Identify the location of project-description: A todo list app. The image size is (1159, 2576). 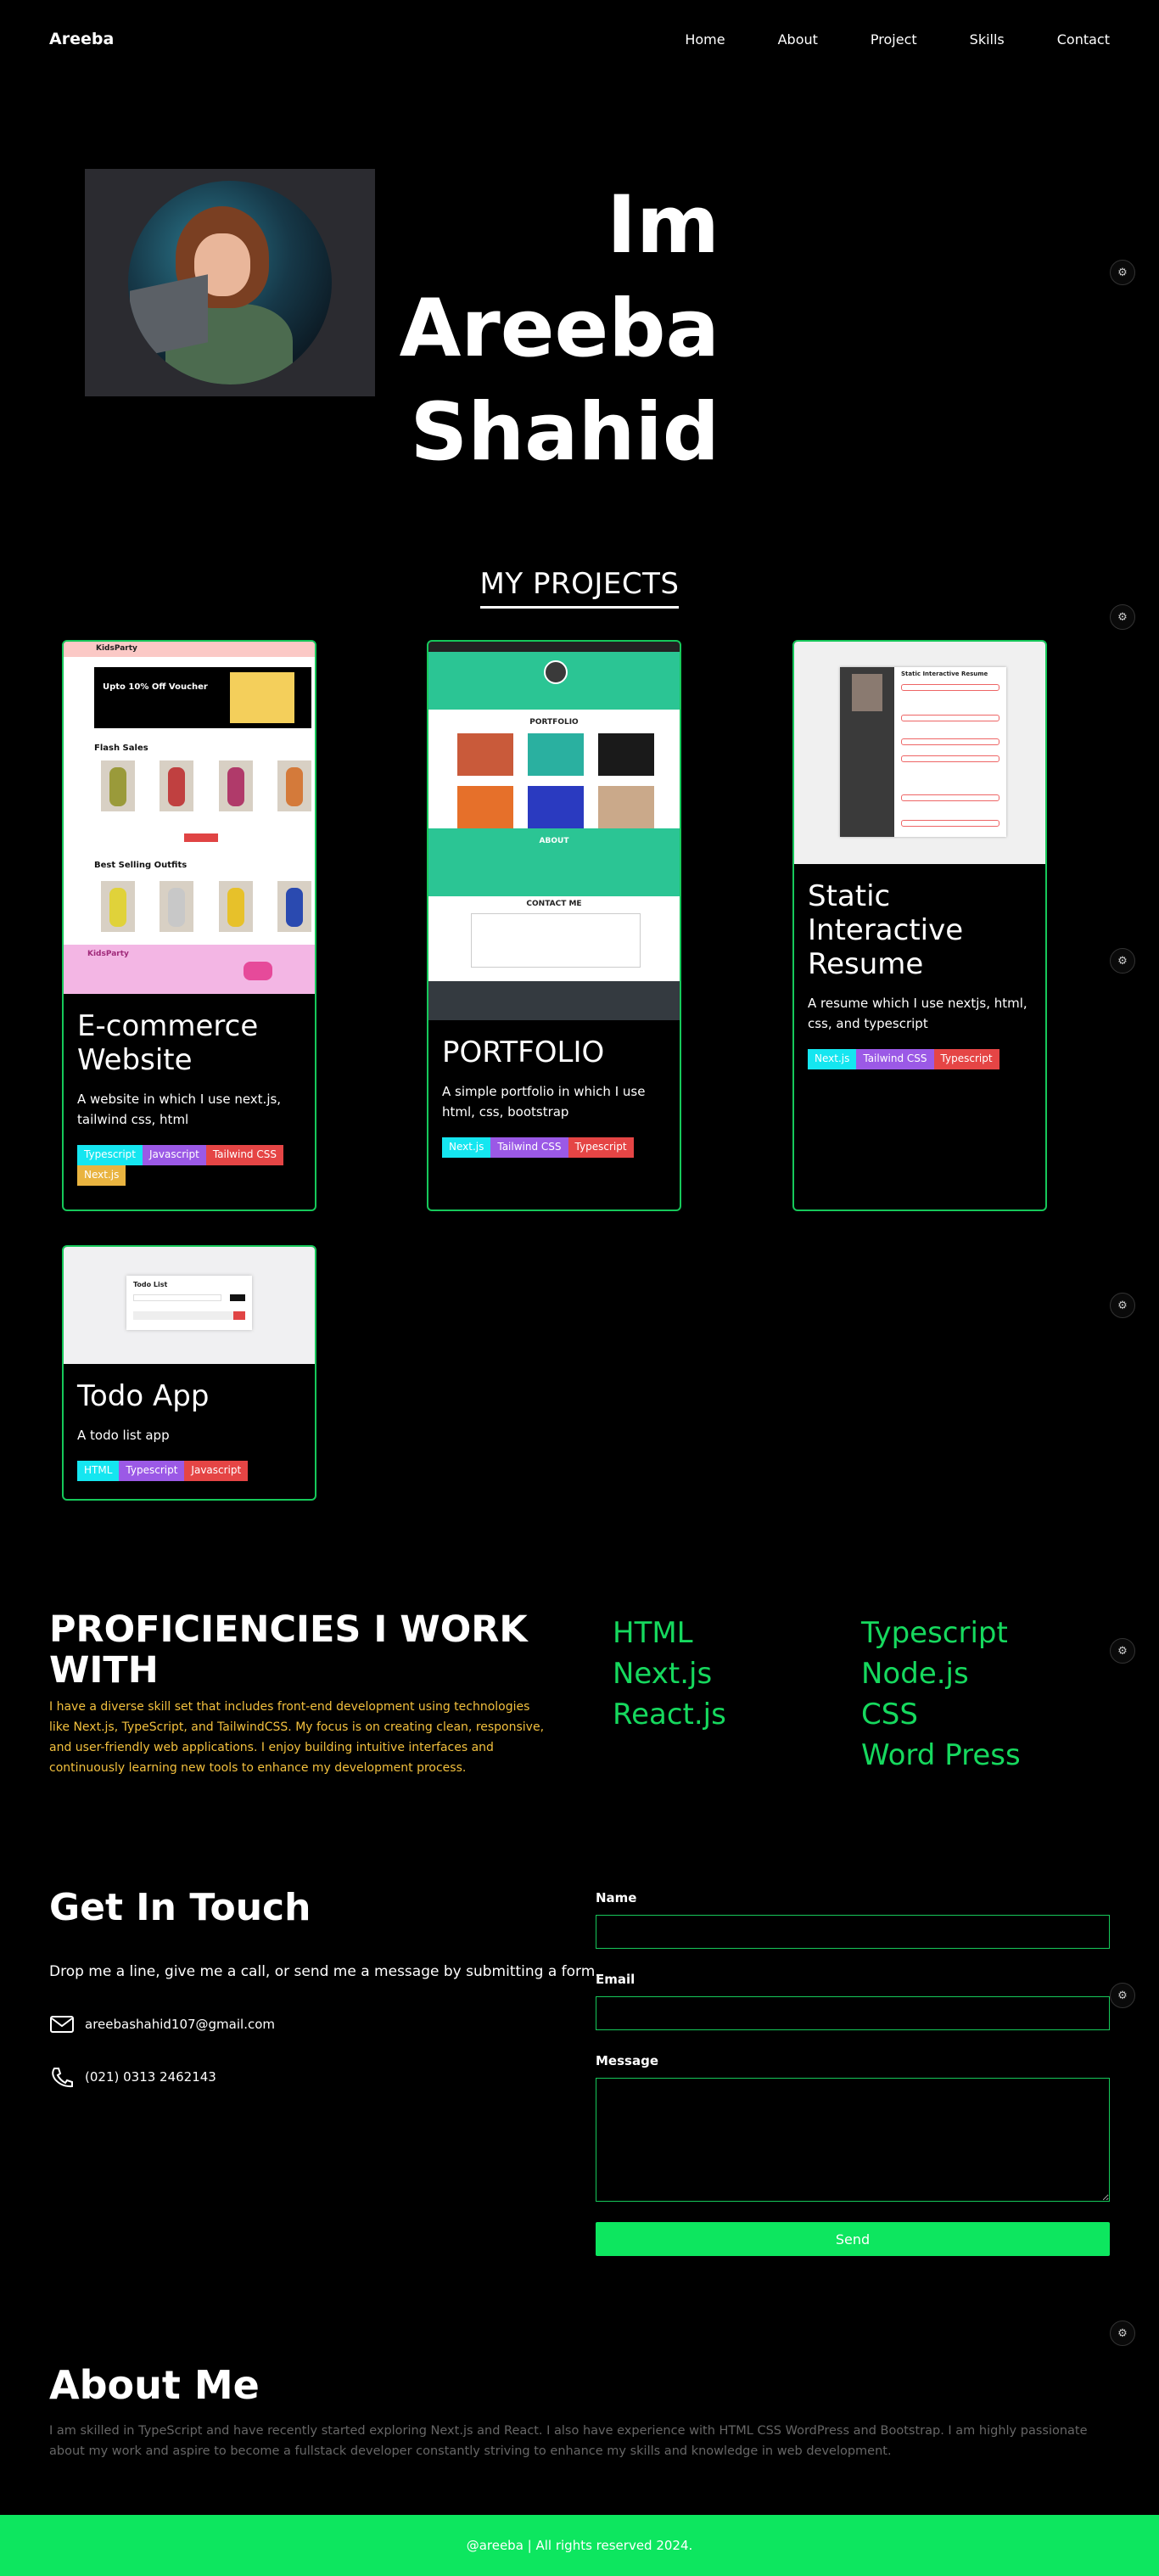
(123, 1435).